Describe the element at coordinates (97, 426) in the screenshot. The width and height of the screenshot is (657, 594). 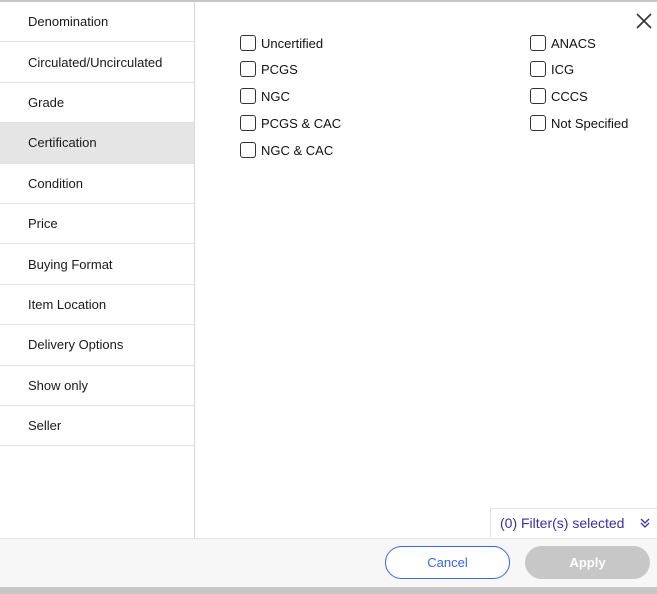
I see `sidebar-item-seller: Seller` at that location.